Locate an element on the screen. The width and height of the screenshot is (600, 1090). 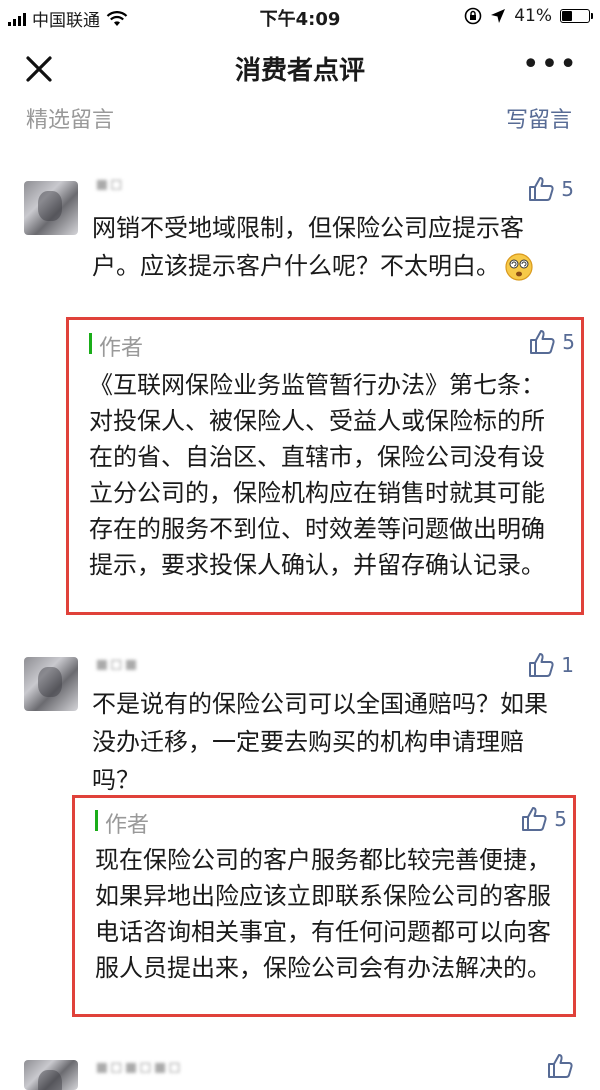
like-count: 5 is located at coordinates (567, 189).